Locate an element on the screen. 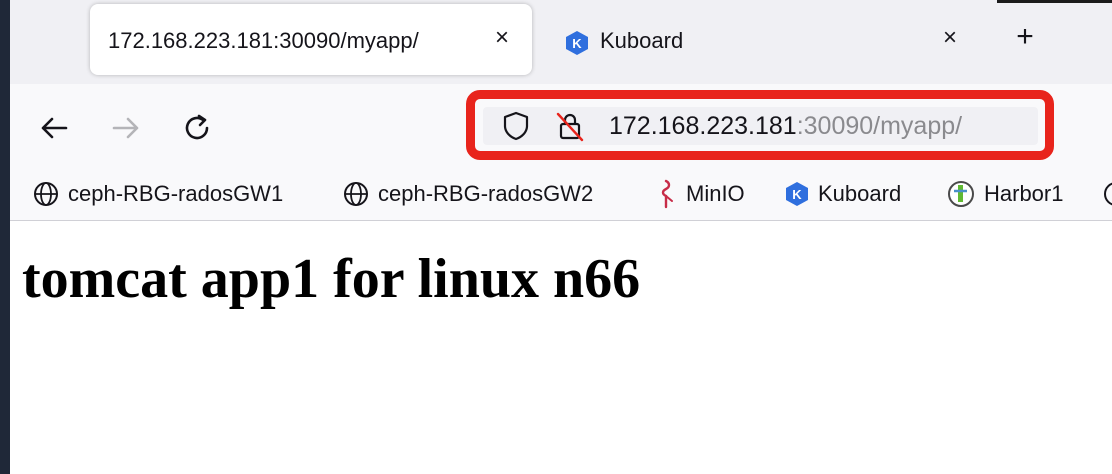 The width and height of the screenshot is (1112, 474). bookmark-label: MinIO is located at coordinates (715, 193).